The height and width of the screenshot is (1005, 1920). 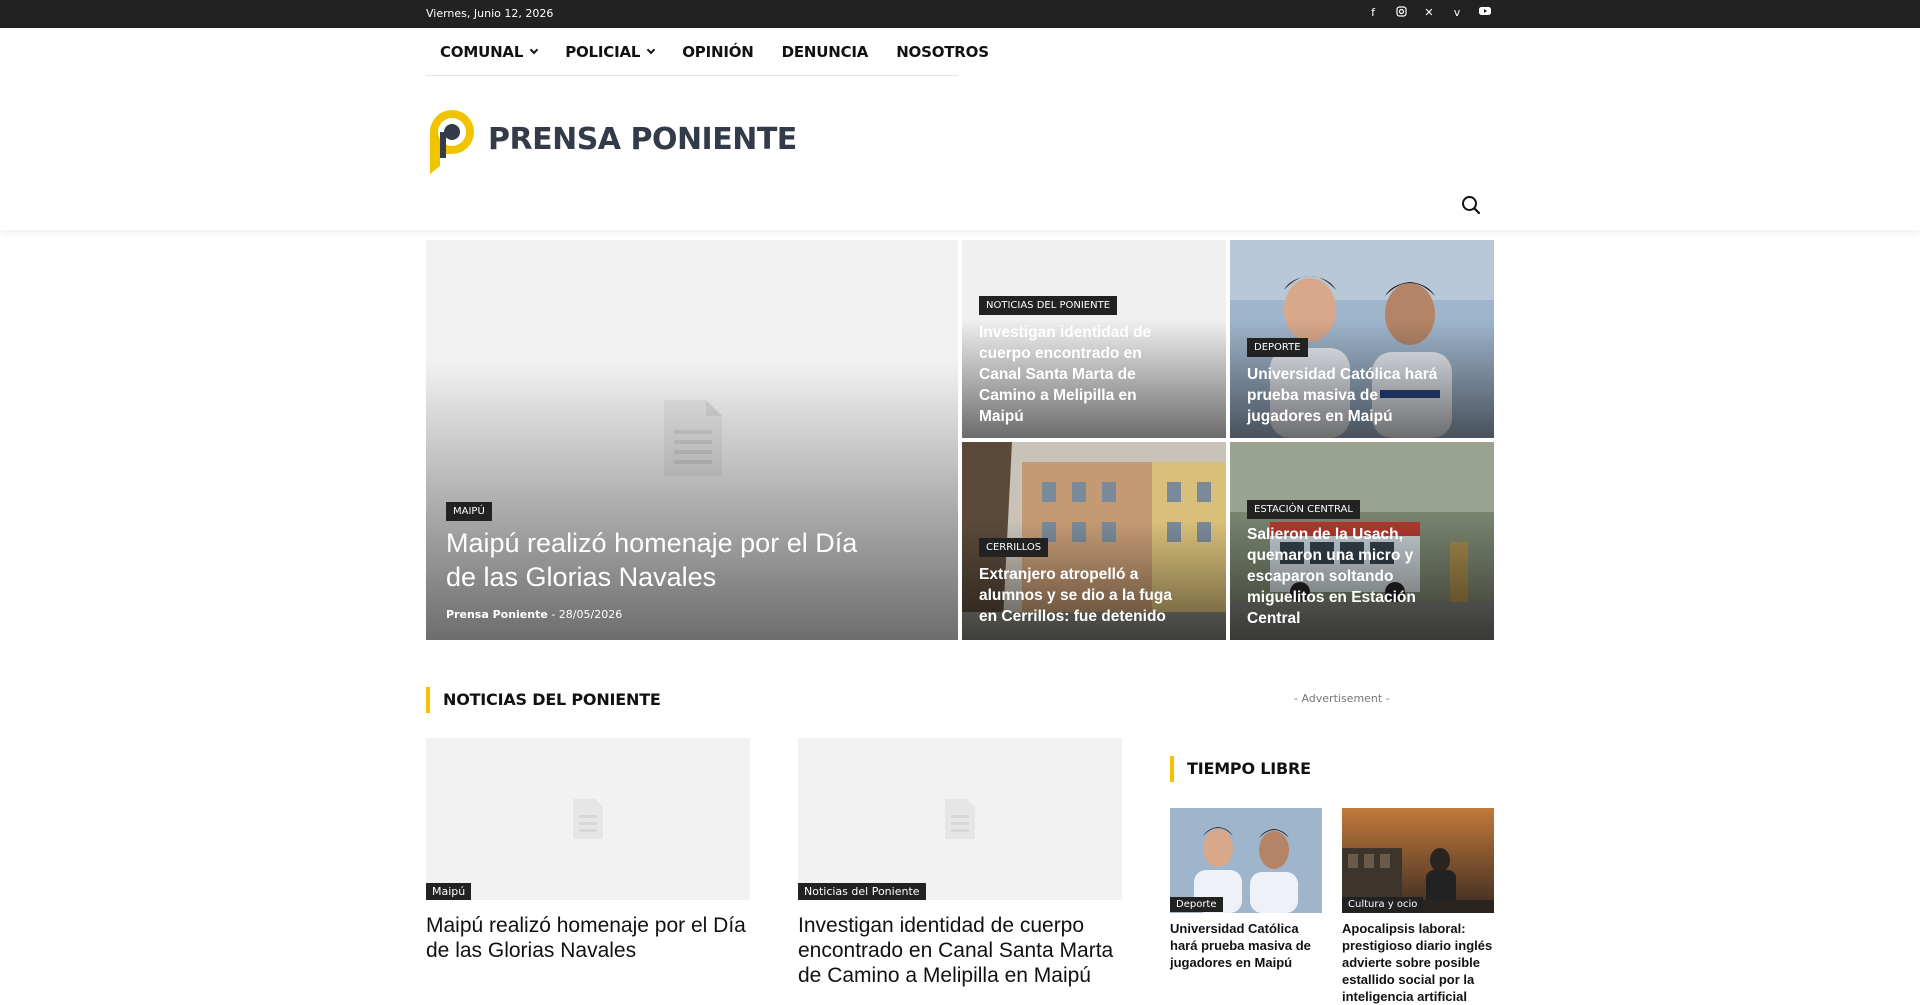 I want to click on nav-item-nosotros: NOSOTROS, so click(x=942, y=52).